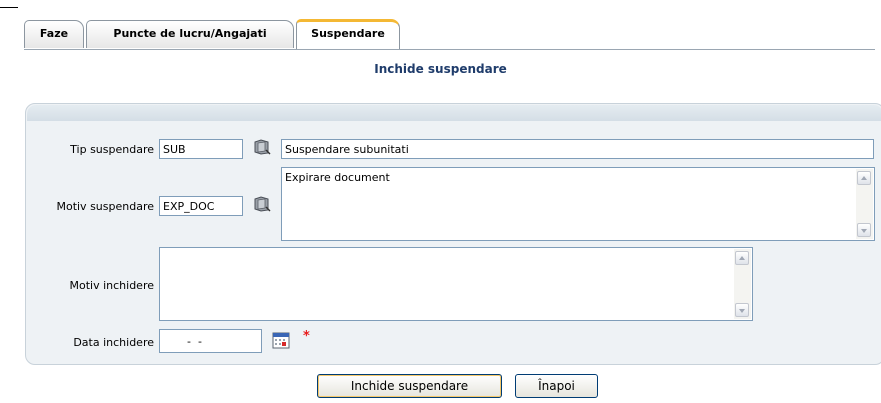 This screenshot has width=881, height=403. Describe the element at coordinates (449, 49) in the screenshot. I see `tab-baseline` at that location.